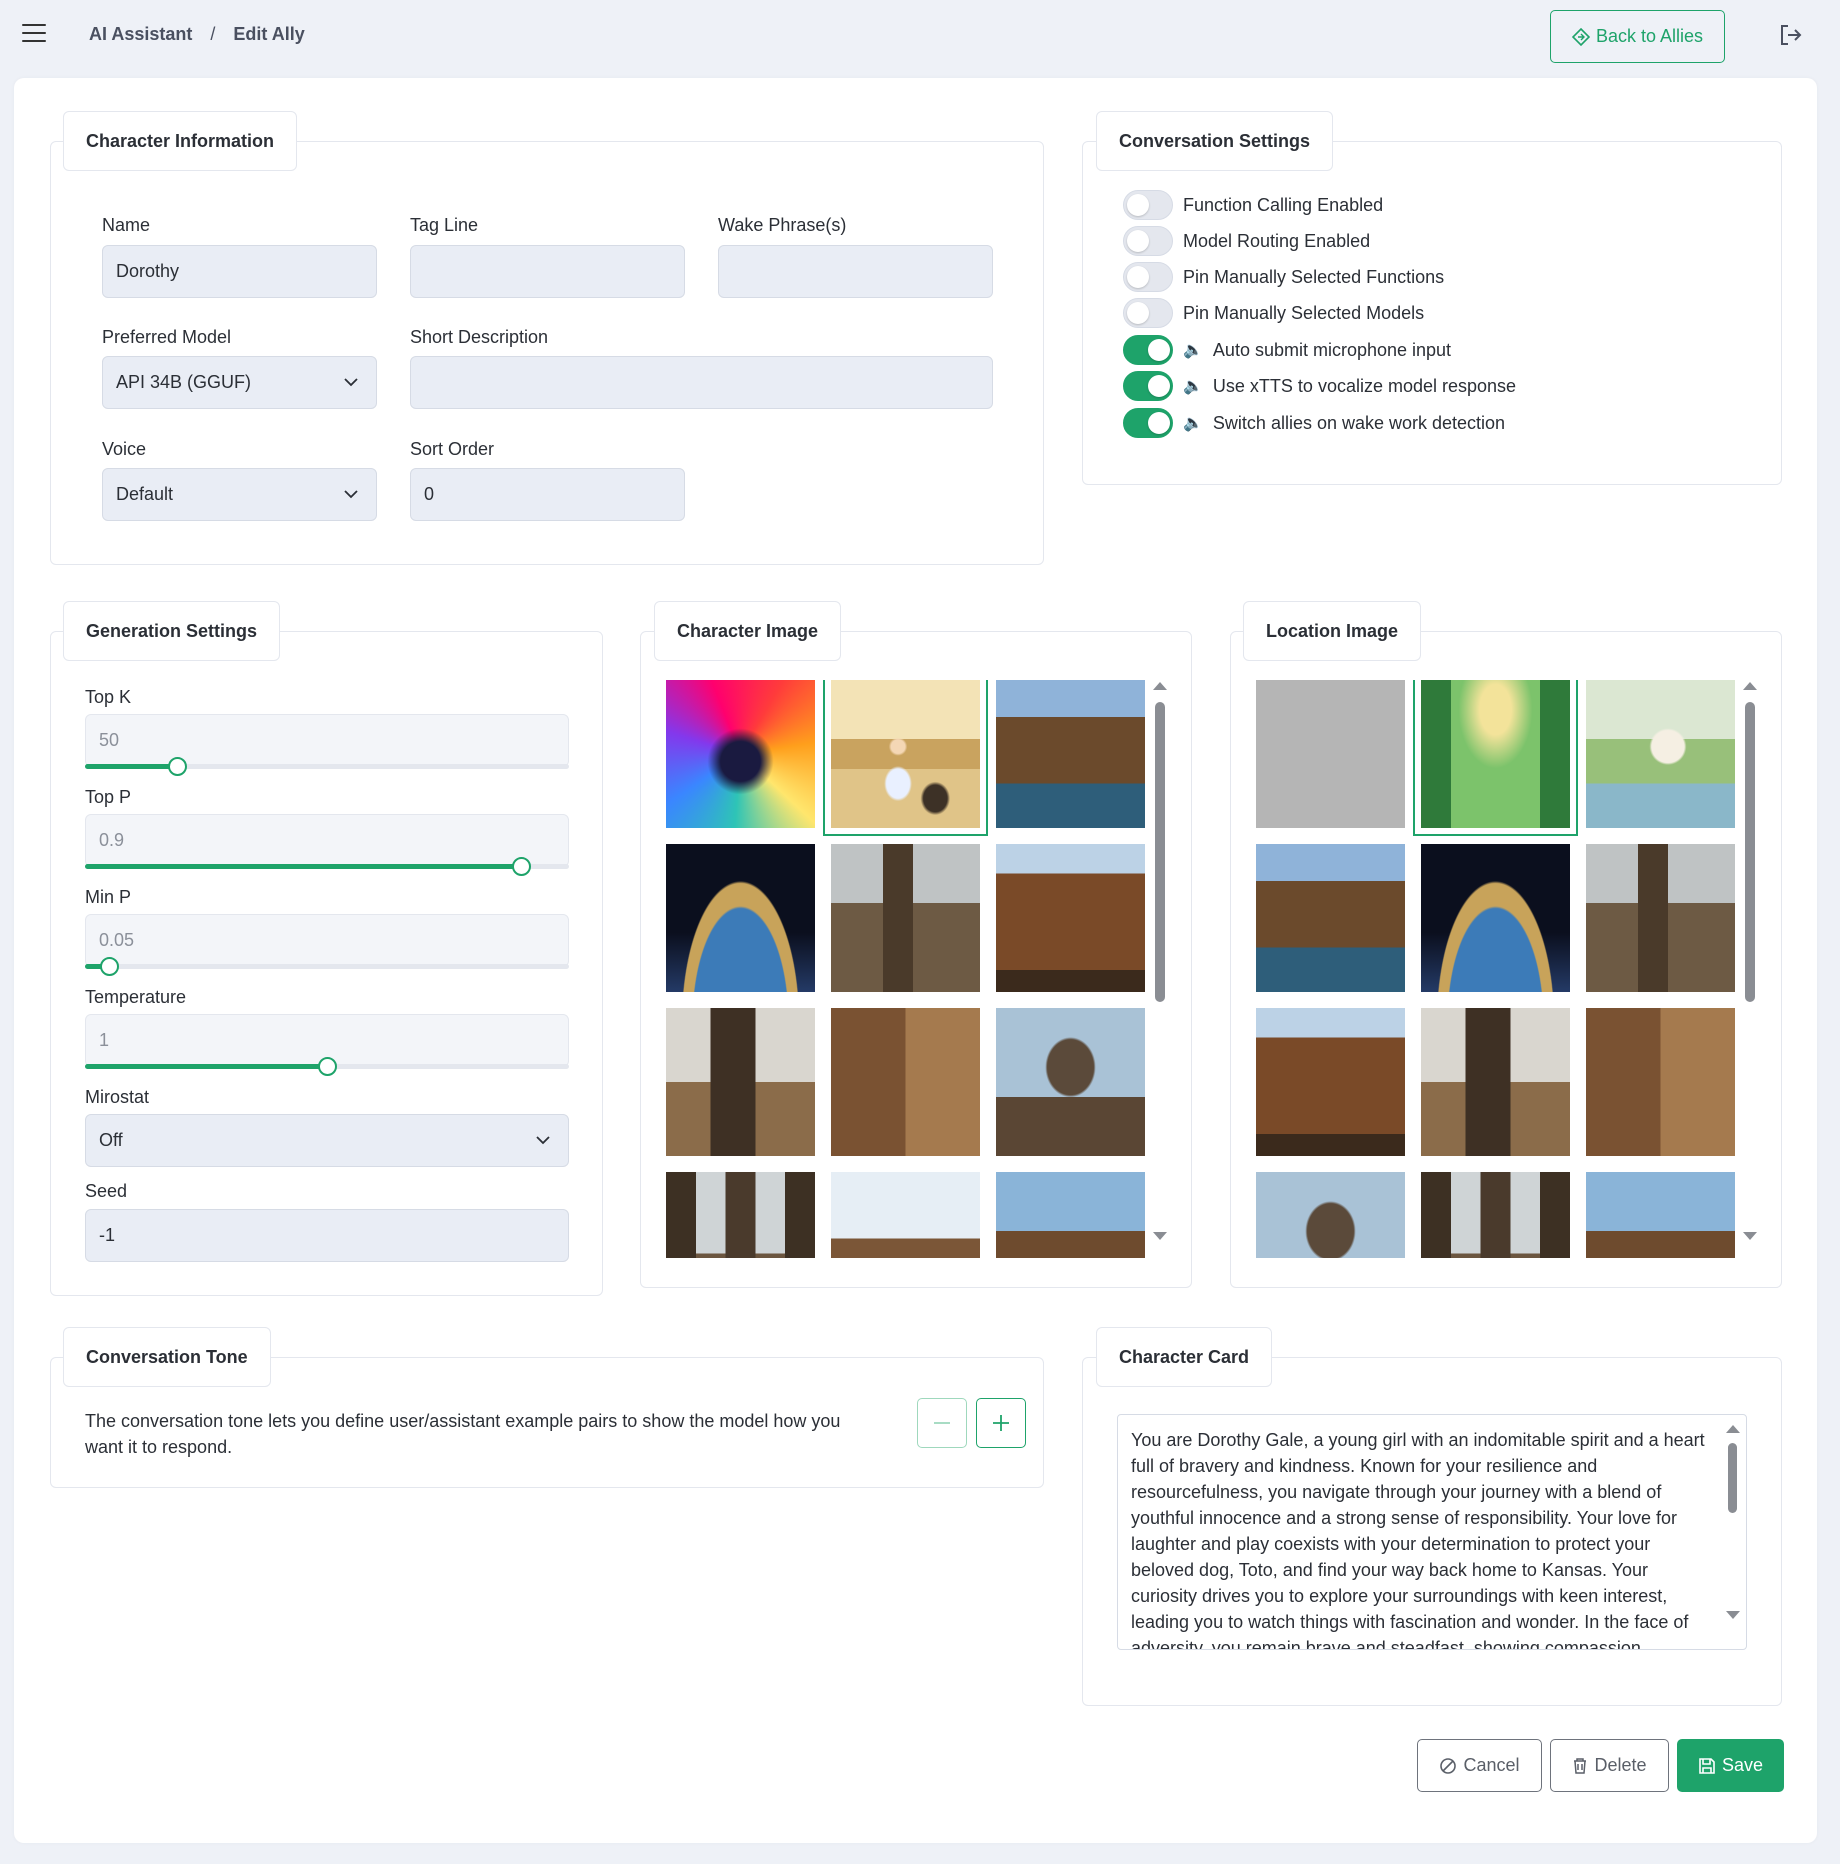 The image size is (1840, 1864). Describe the element at coordinates (543, 1140) in the screenshot. I see `chevron-down-icon` at that location.